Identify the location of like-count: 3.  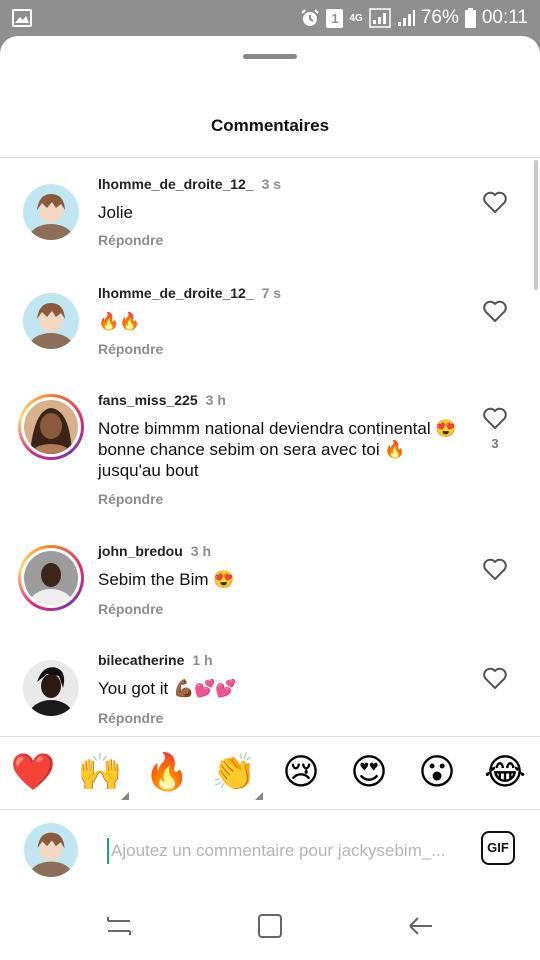
(495, 443).